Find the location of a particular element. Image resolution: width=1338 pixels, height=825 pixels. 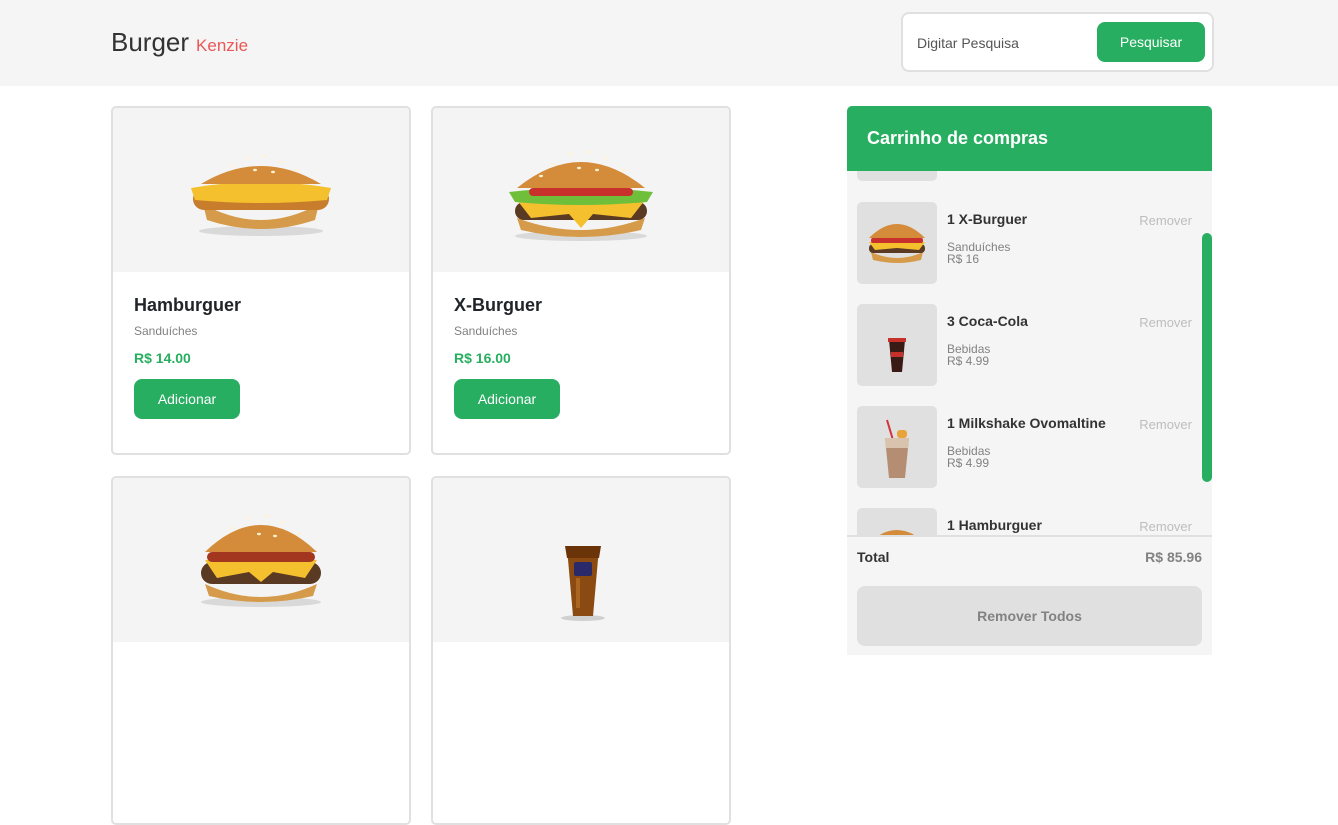

product-name: Hamburguer is located at coordinates (188, 305).